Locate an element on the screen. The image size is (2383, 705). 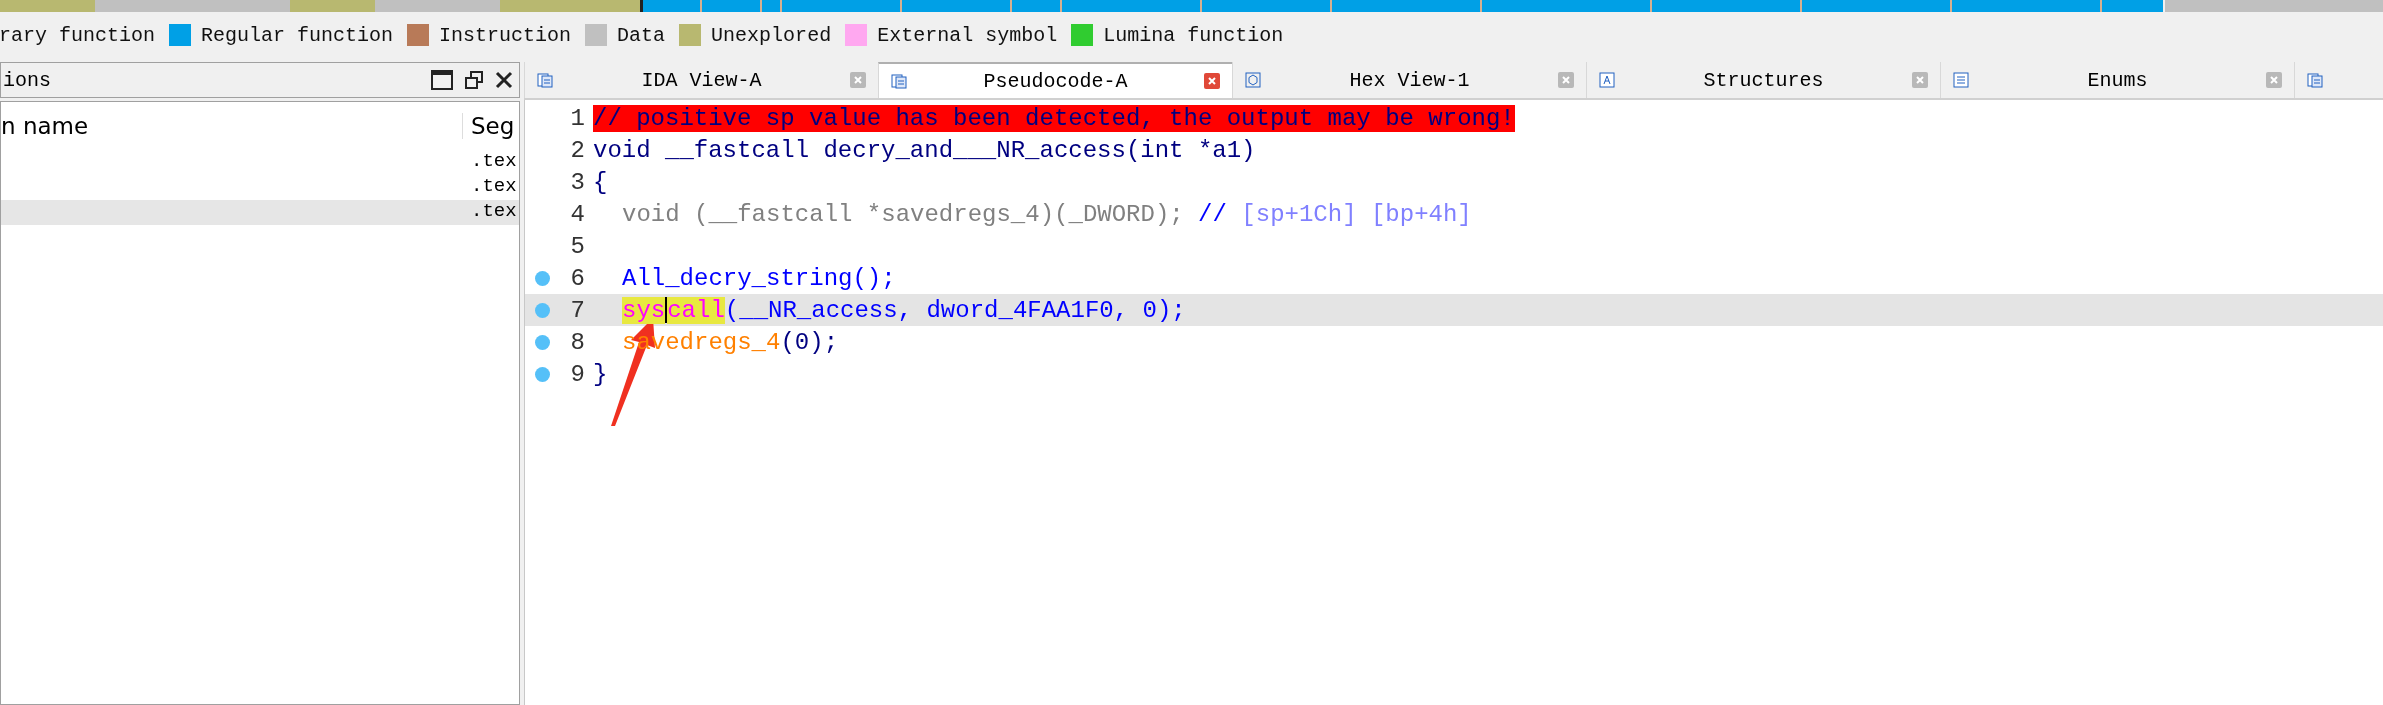
legend-label: Instruction is located at coordinates (505, 35).